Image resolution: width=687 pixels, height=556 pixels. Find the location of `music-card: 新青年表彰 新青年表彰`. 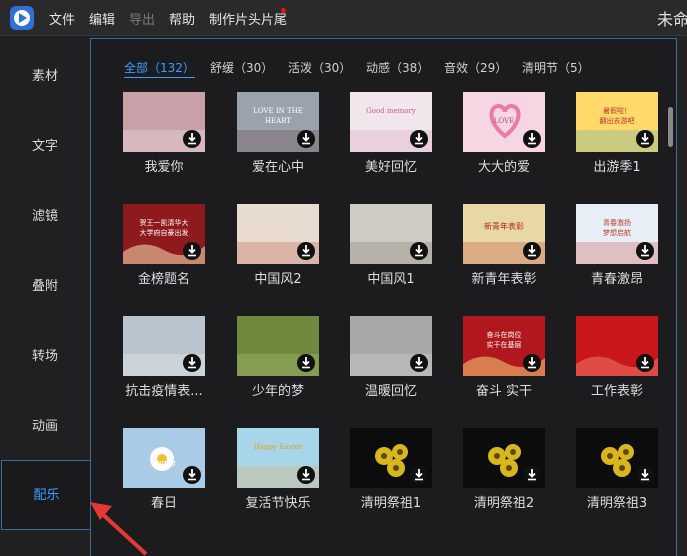

music-card: 新青年表彰 新青年表彰 is located at coordinates (504, 254).